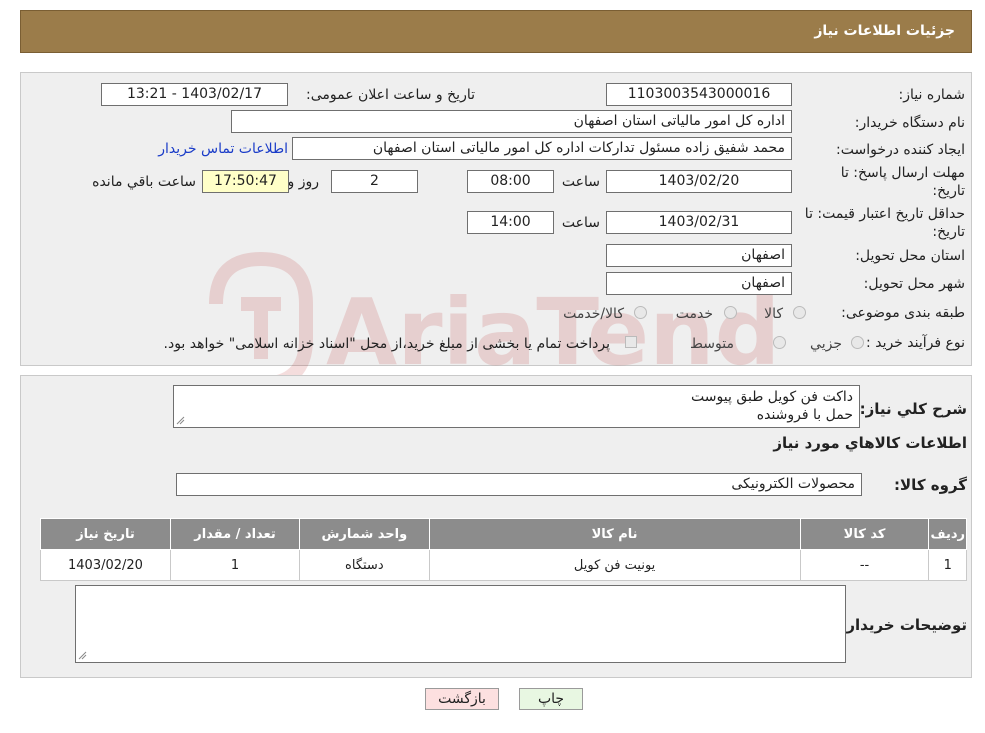 This screenshot has height=733, width=985. Describe the element at coordinates (496, 31) in the screenshot. I see `page-header: جزئیات اطلاعات نیاز` at that location.